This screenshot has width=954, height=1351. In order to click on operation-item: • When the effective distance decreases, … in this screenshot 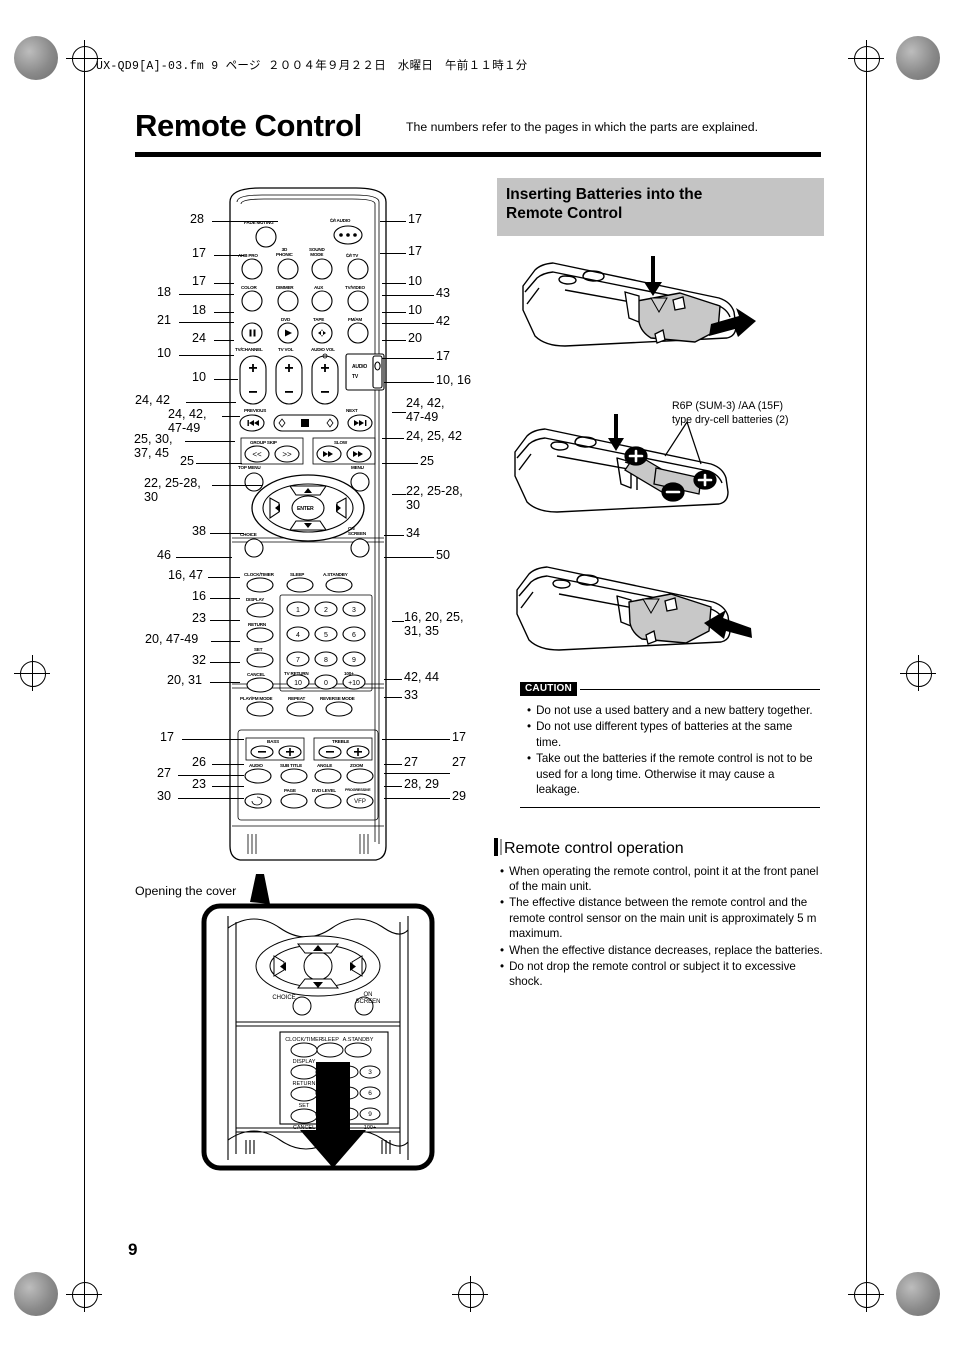, I will do `click(661, 950)`.